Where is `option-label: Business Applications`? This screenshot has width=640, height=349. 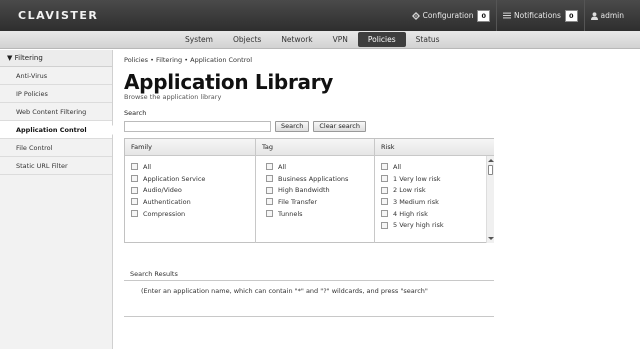
option-label: Business Applications is located at coordinates (313, 178).